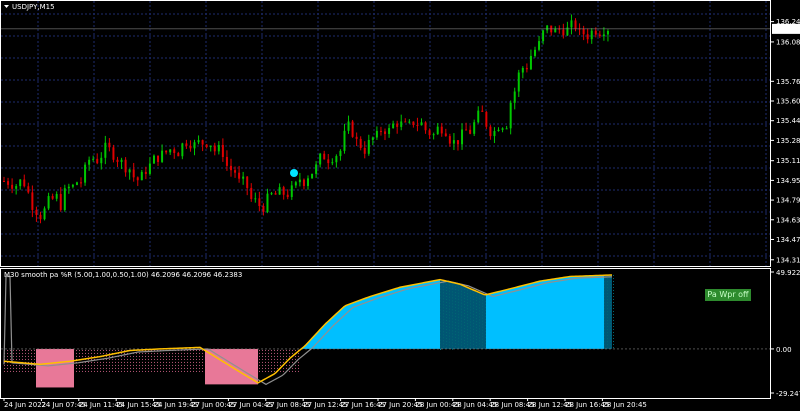 This screenshot has width=800, height=411. What do you see at coordinates (728, 295) in the screenshot?
I see `indicator-toggle-button: Pa Wpr off` at bounding box center [728, 295].